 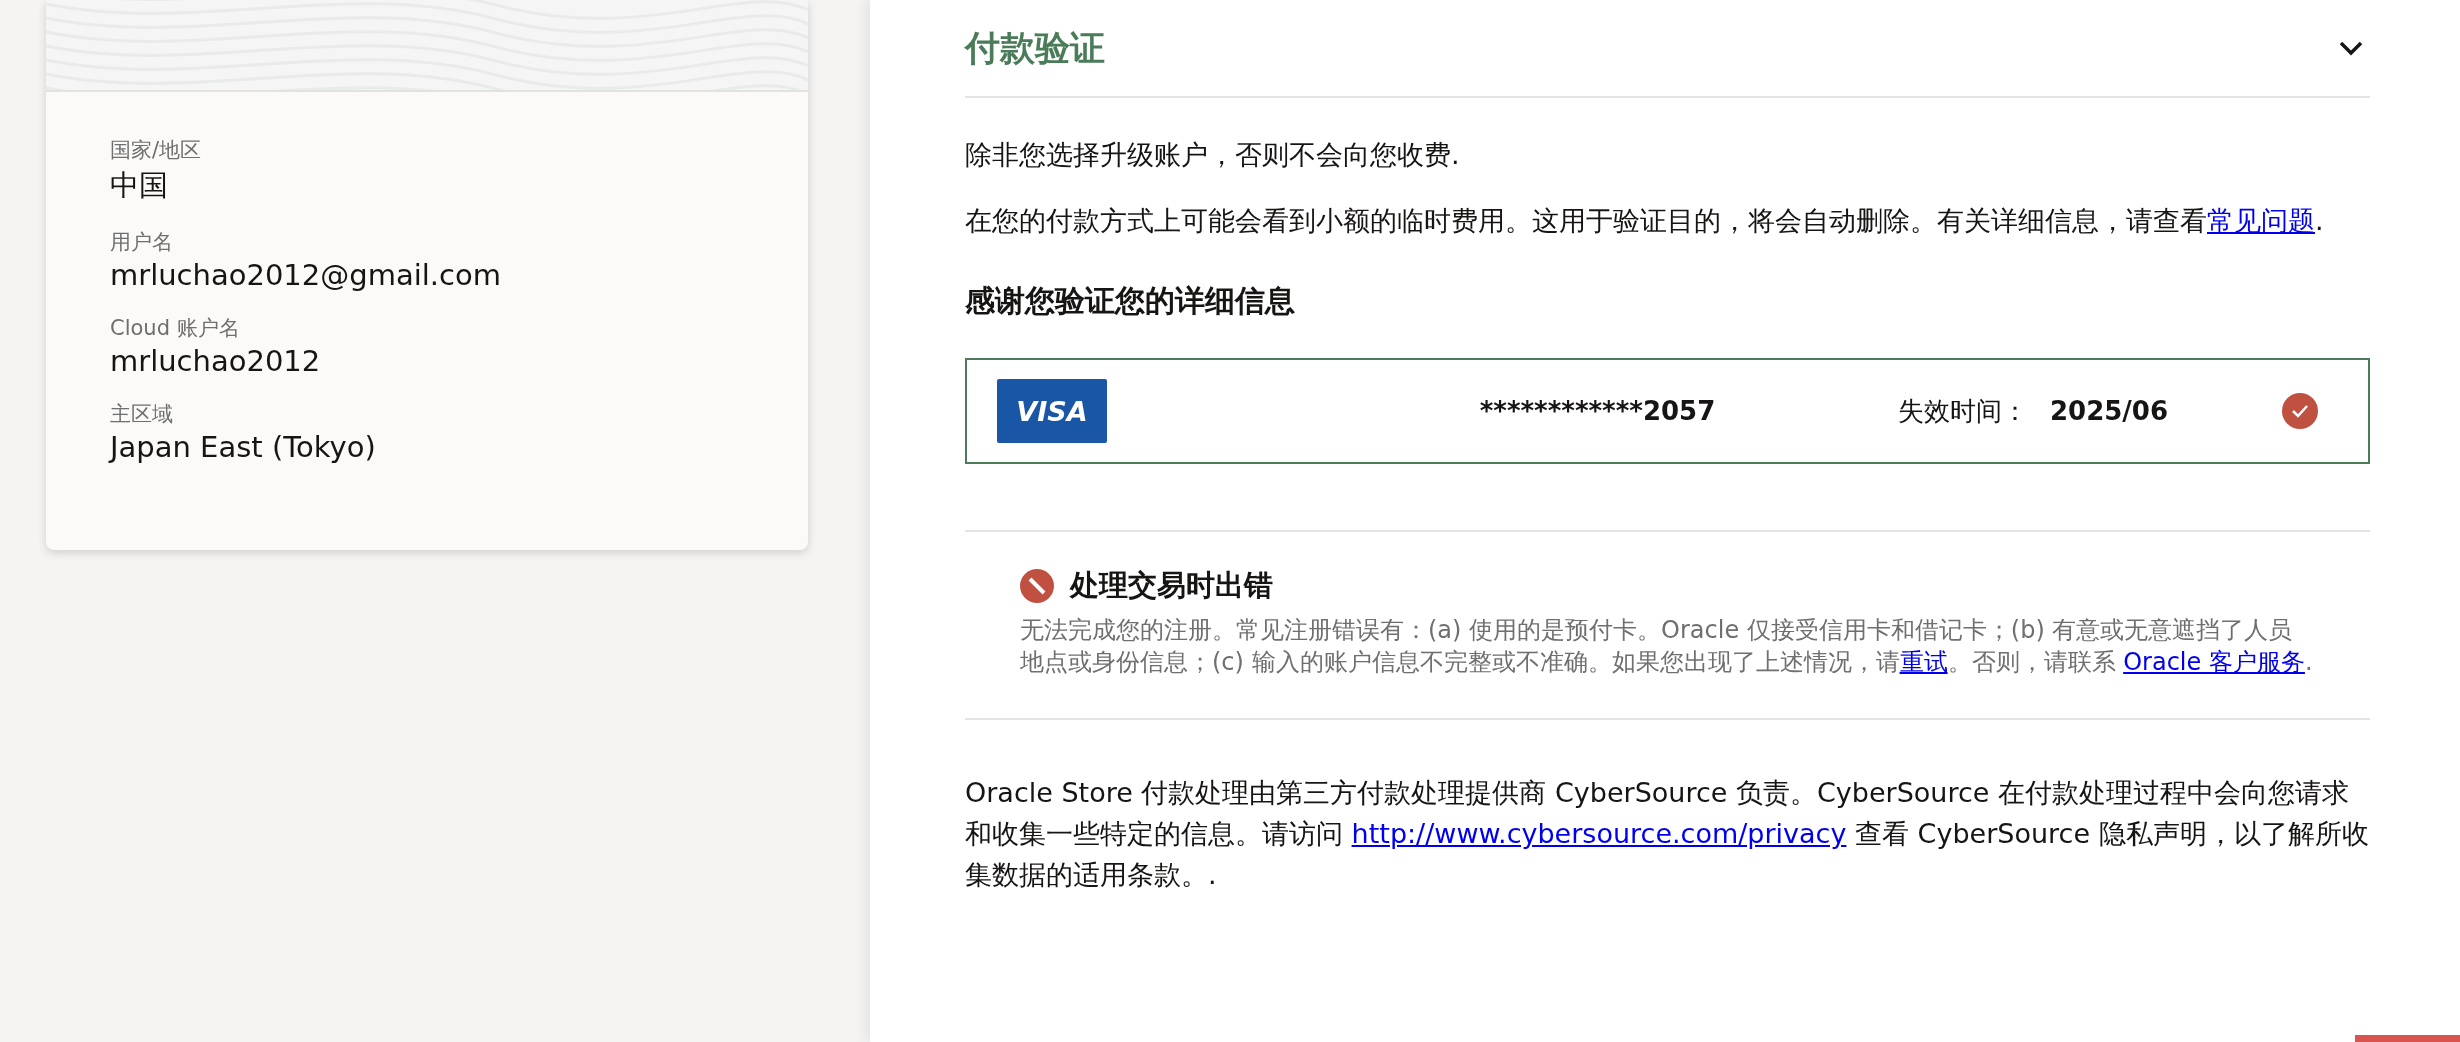 What do you see at coordinates (243, 447) in the screenshot?
I see `field-value: Japan East (Tokyo)` at bounding box center [243, 447].